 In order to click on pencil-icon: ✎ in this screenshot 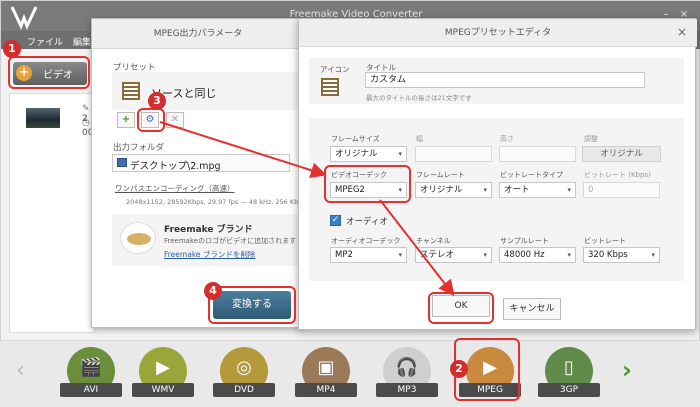, I will do `click(86, 109)`.